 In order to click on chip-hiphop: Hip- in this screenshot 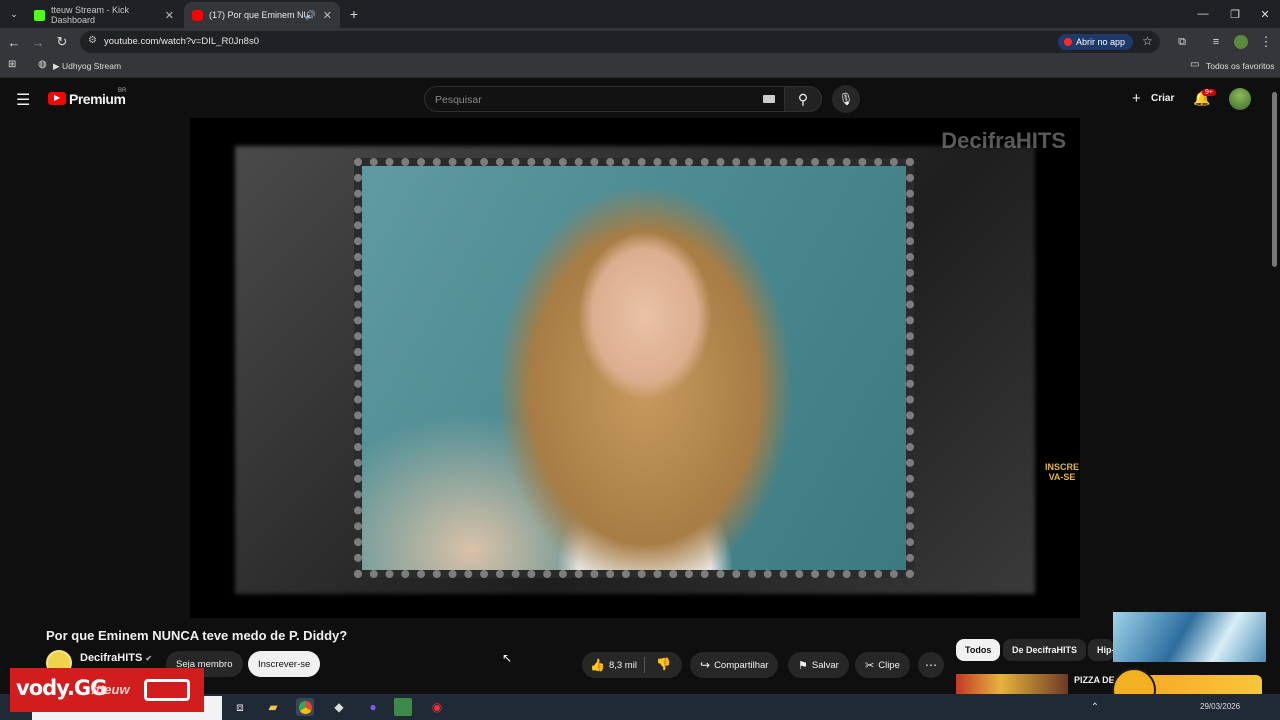, I will do `click(1101, 650)`.